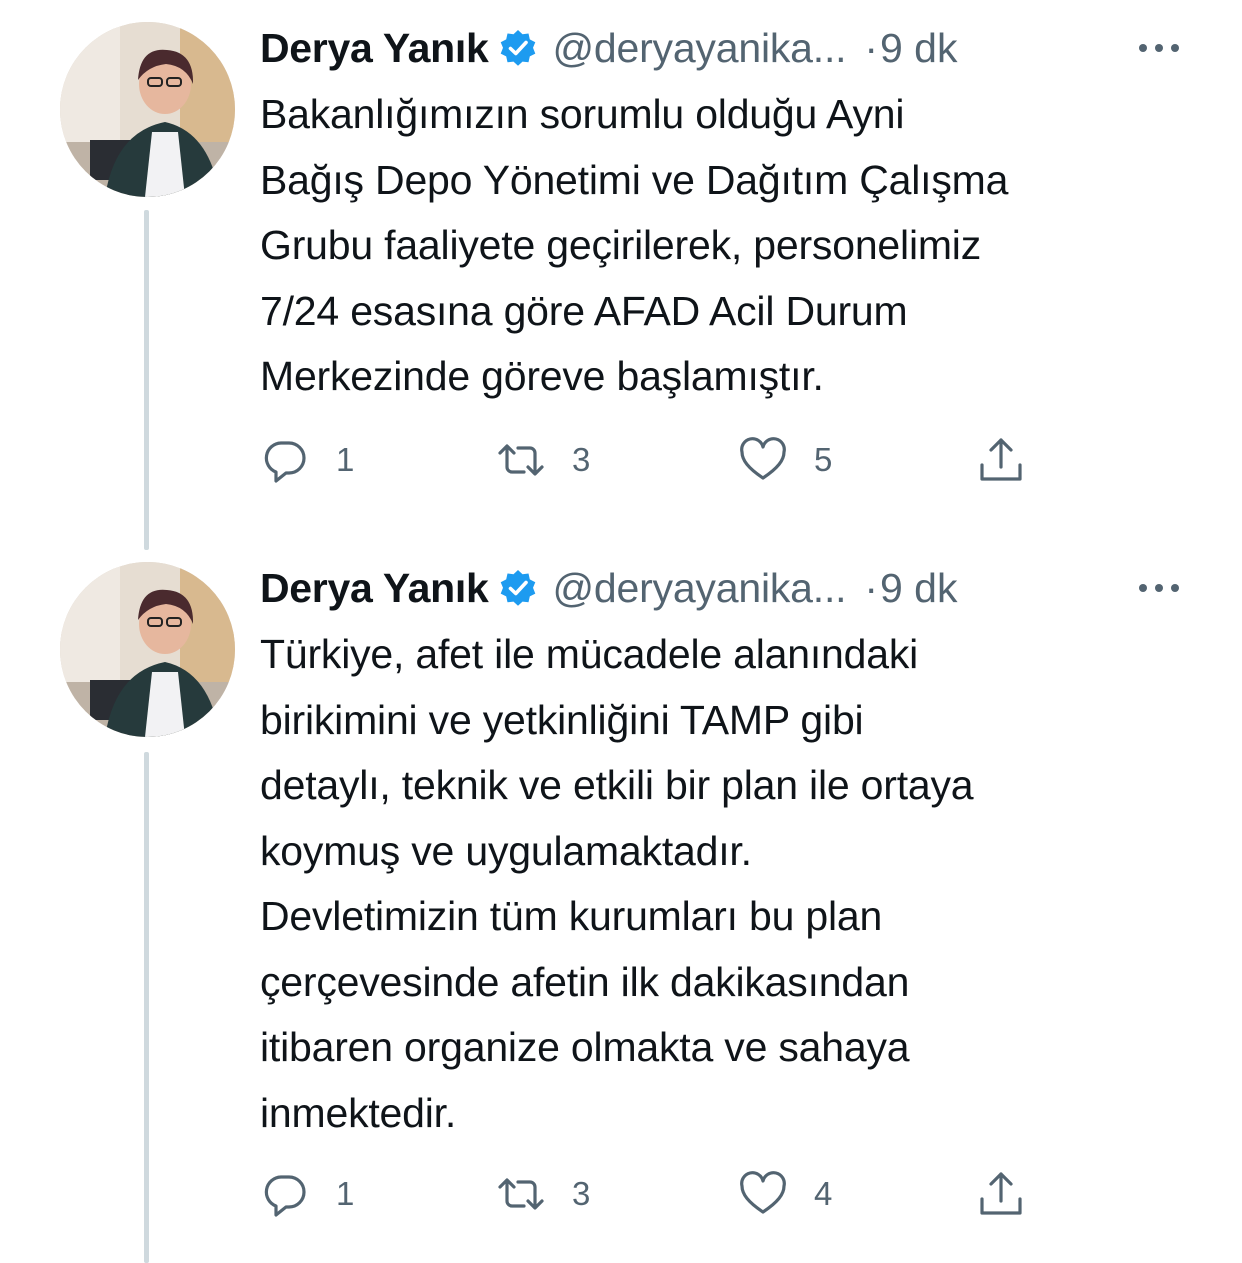 The height and width of the screenshot is (1263, 1242). I want to click on like-button: 5, so click(785, 460).